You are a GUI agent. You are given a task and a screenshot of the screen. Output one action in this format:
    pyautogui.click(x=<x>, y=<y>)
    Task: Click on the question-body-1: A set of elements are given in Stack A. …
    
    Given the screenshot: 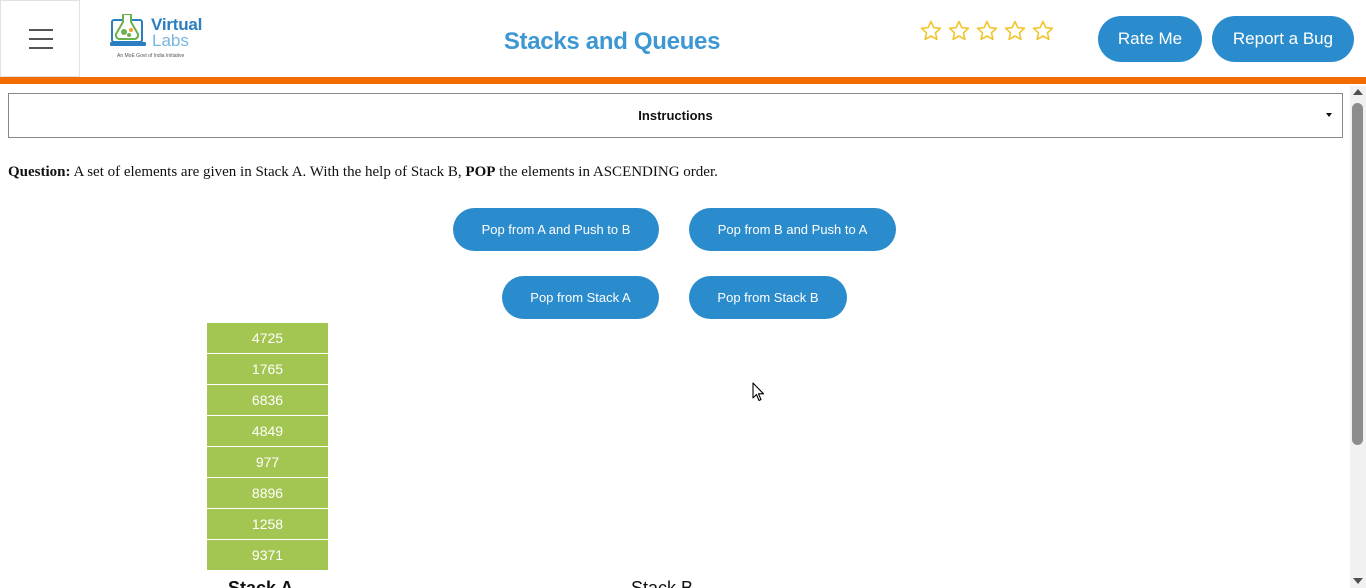 What is the action you would take?
    pyautogui.click(x=268, y=172)
    